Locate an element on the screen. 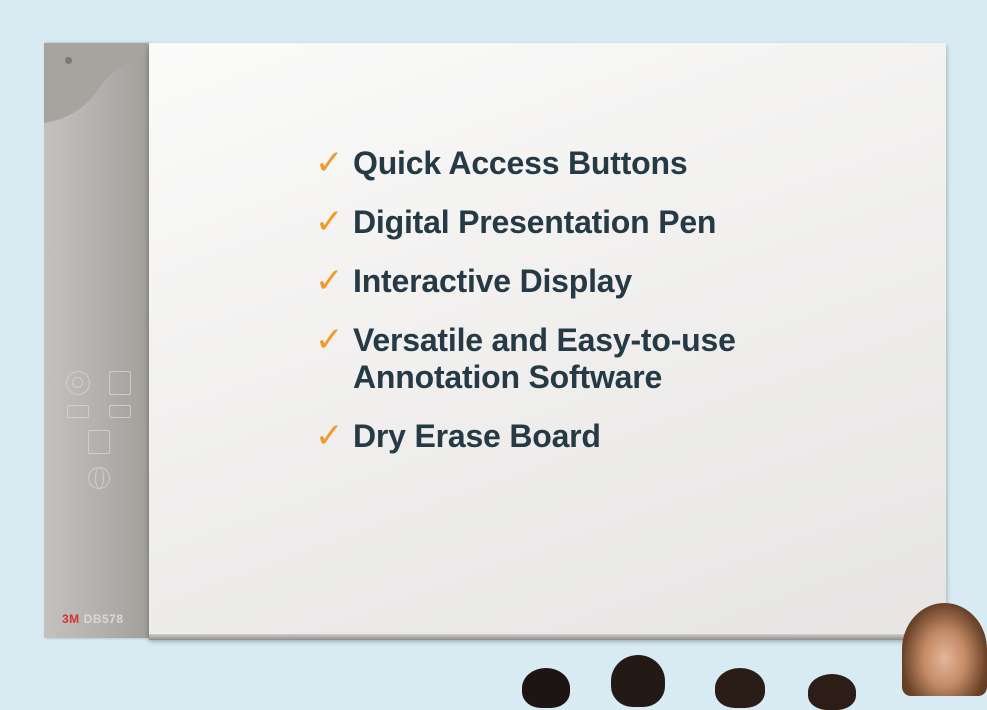 The height and width of the screenshot is (710, 987). globe-button-icon is located at coordinates (99, 478).